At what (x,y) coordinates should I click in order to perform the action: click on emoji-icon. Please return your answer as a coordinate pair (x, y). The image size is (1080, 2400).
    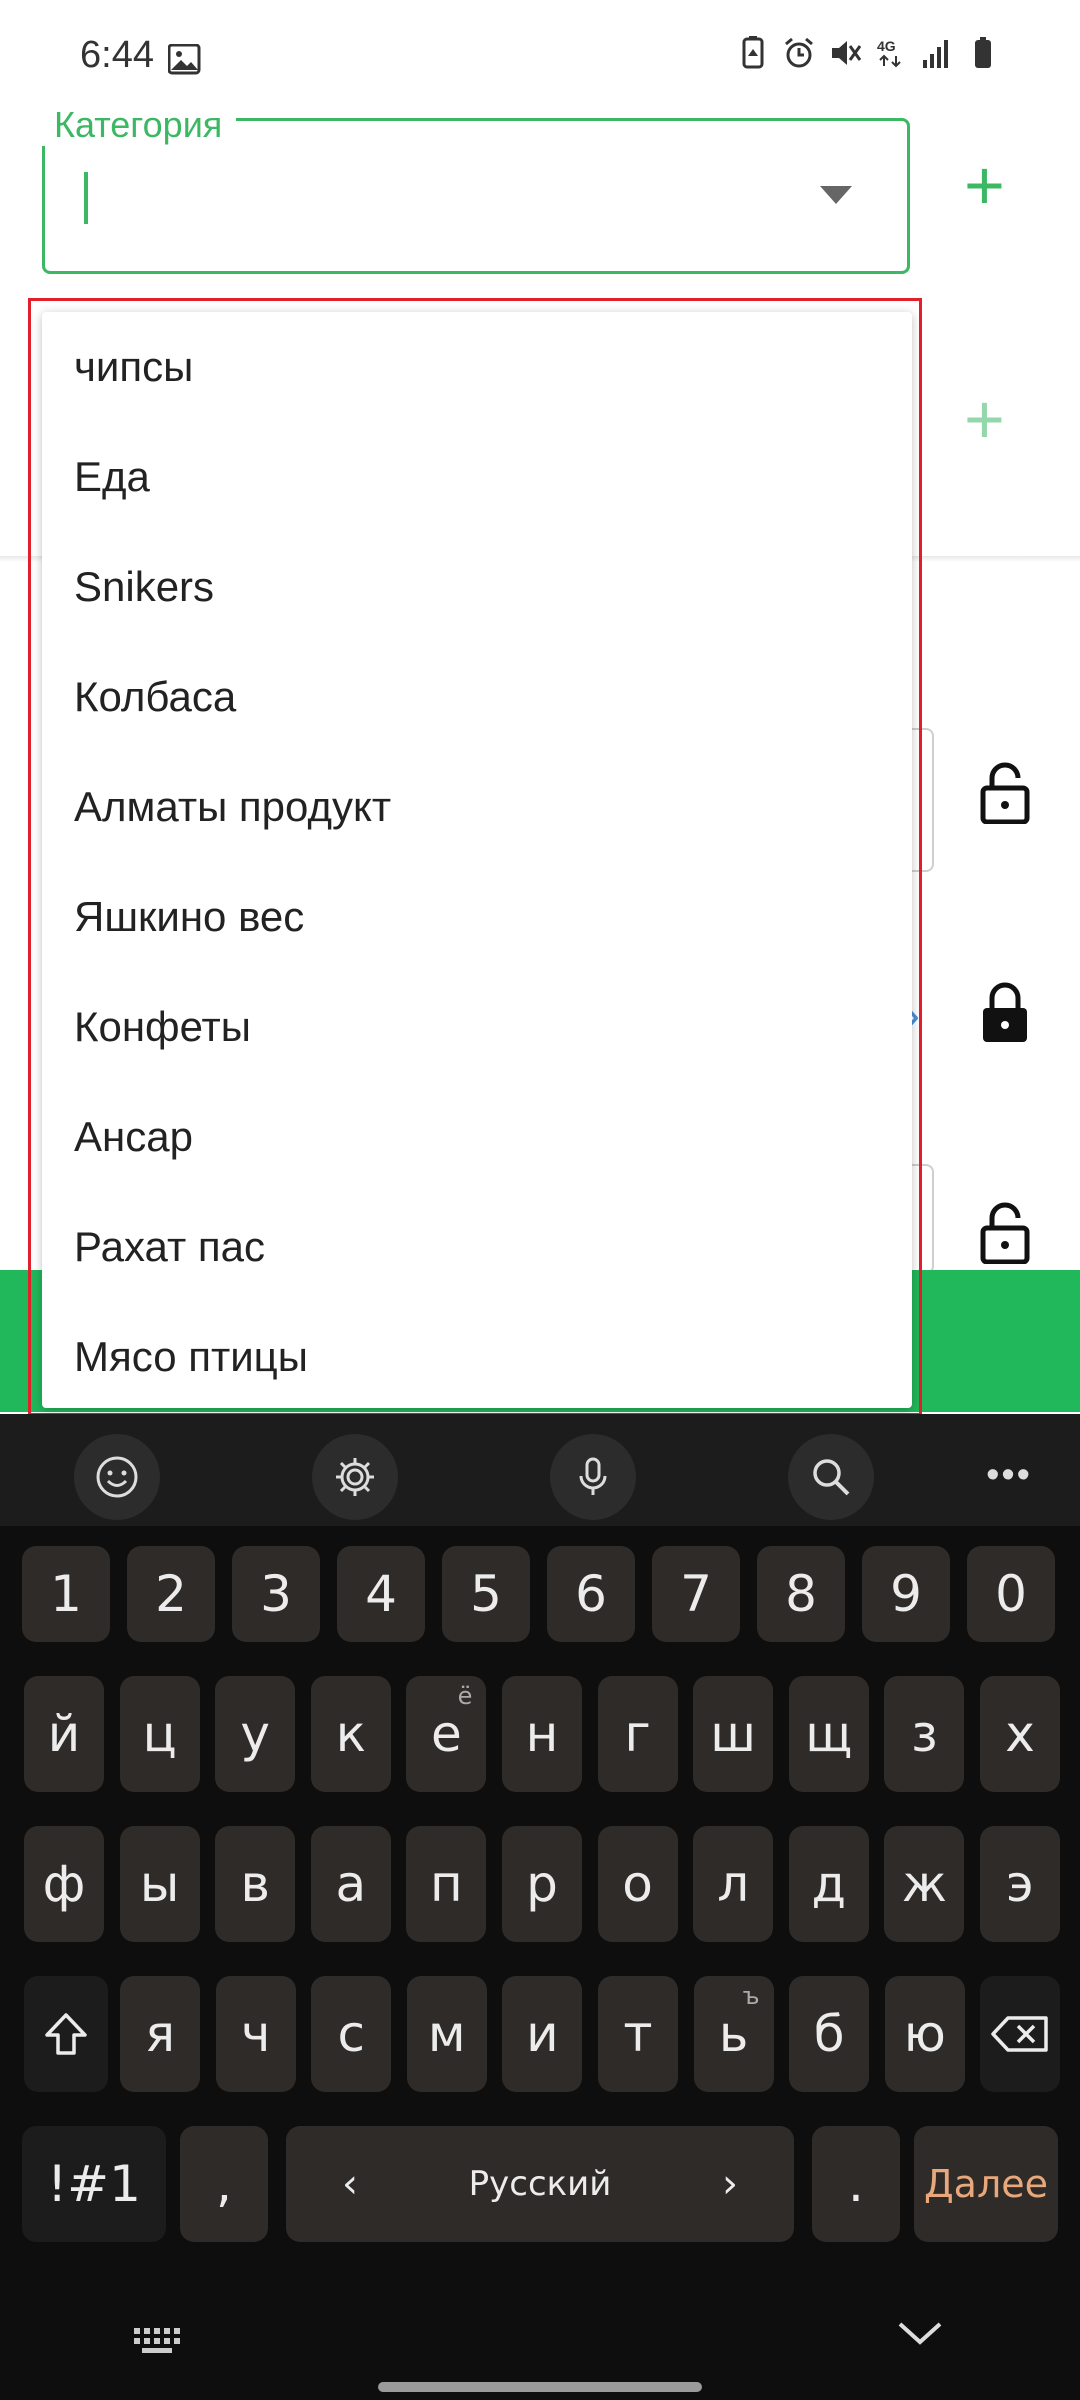
    Looking at the image, I should click on (117, 1477).